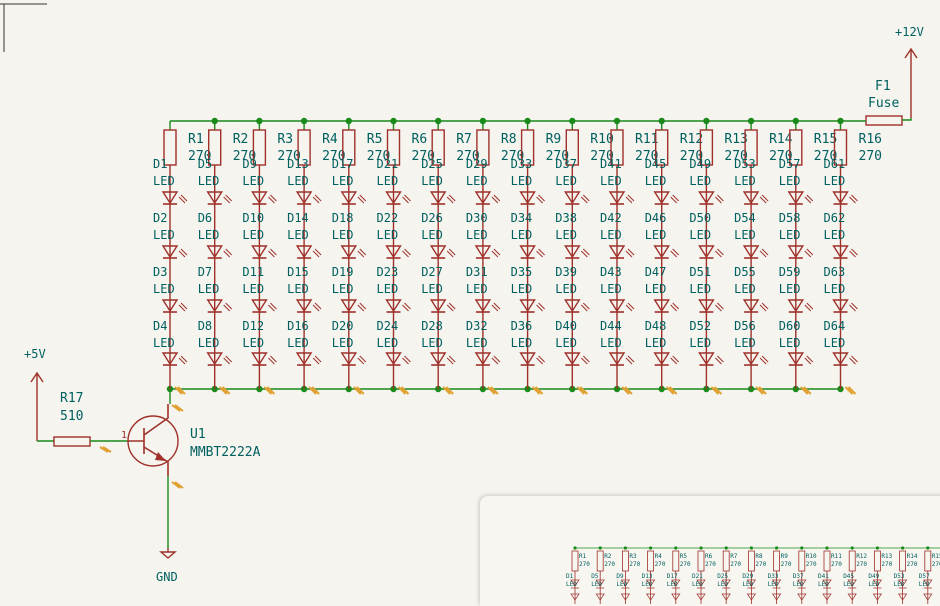  I want to click on led-ref: D16, so click(298, 326).